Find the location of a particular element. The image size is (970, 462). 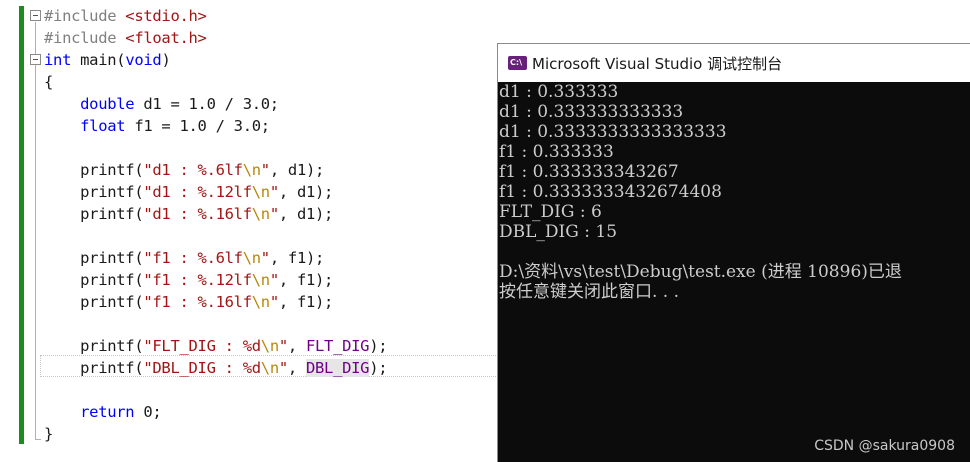

code-line: int main(void) is located at coordinates (107, 60).